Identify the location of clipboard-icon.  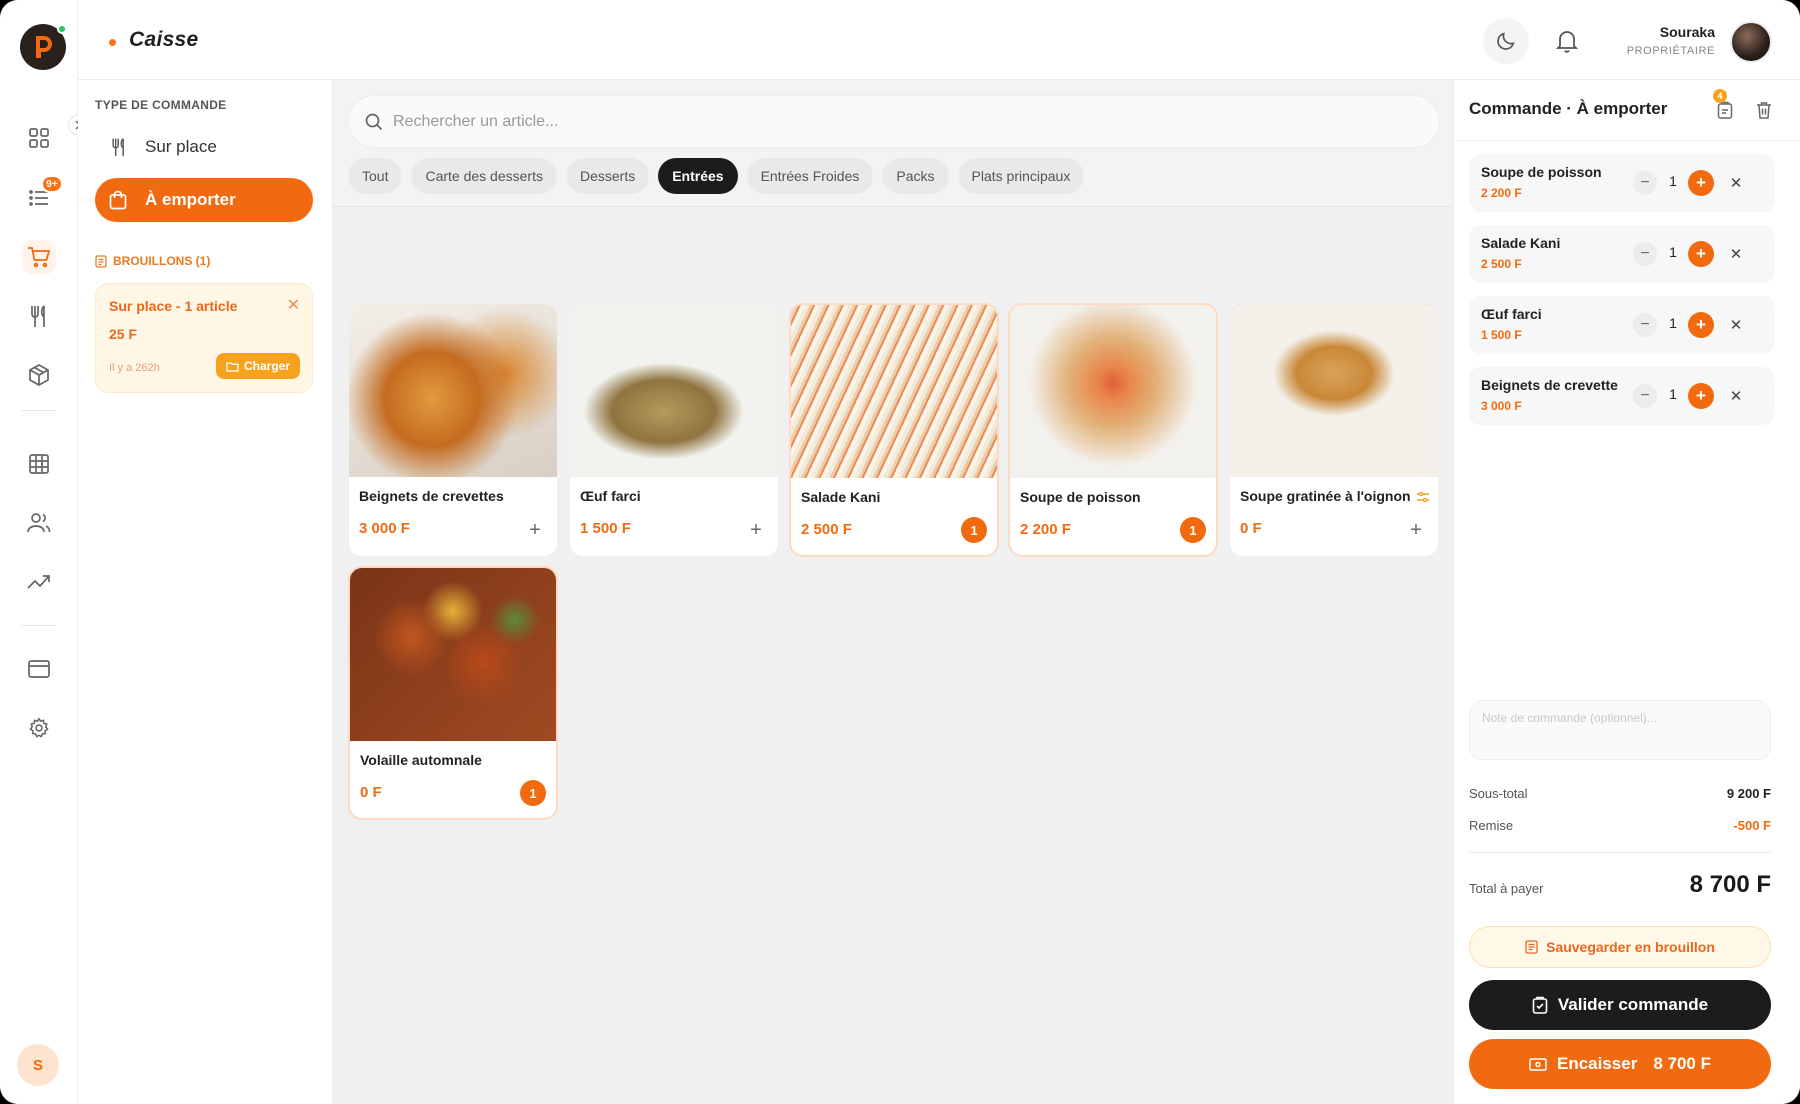
(1725, 110).